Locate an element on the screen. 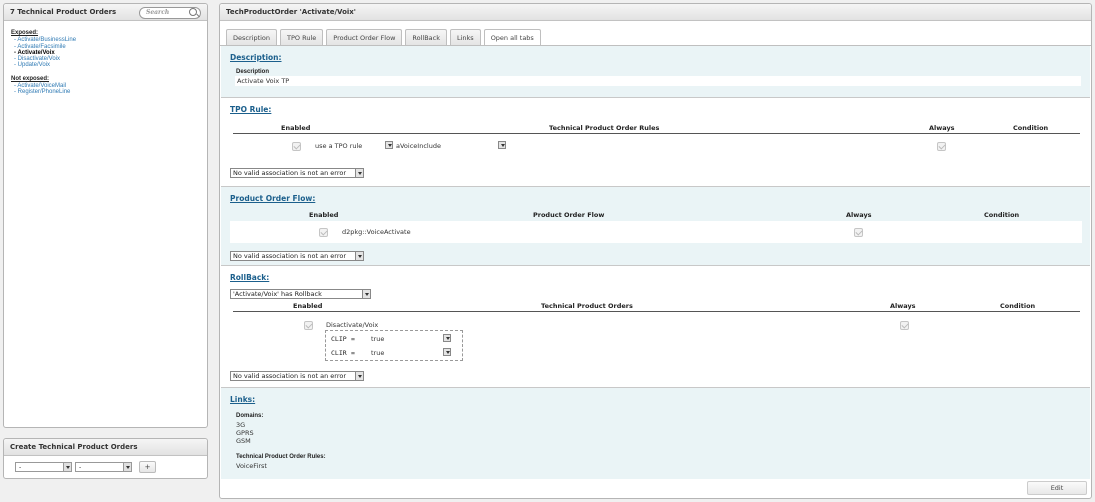  rollback-select: 'Activate/Voix' has Rollback is located at coordinates (300, 294).